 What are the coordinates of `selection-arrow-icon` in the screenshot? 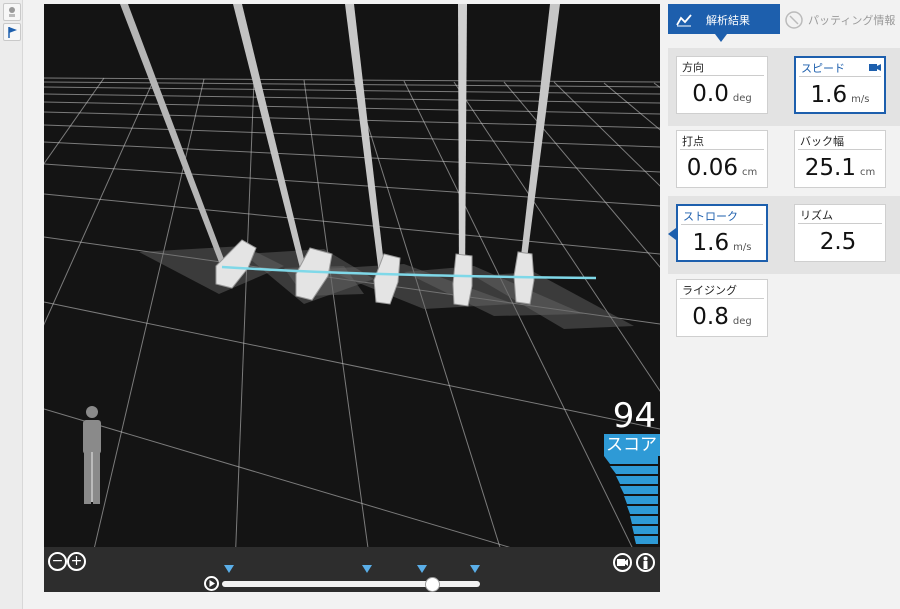 It's located at (672, 234).